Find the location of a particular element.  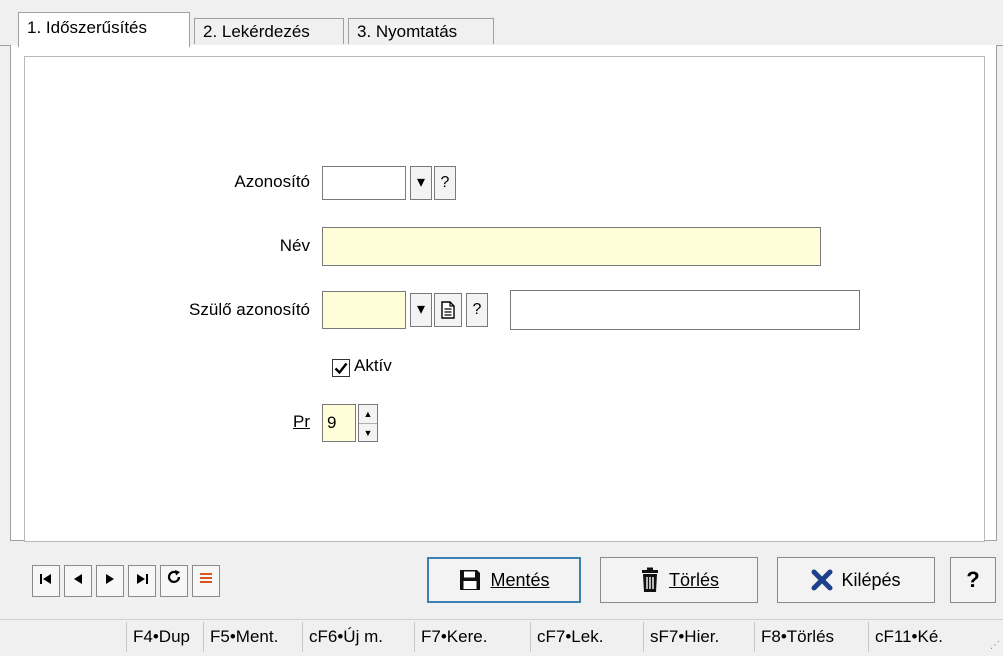

szulo-azonosito-input is located at coordinates (364, 310).